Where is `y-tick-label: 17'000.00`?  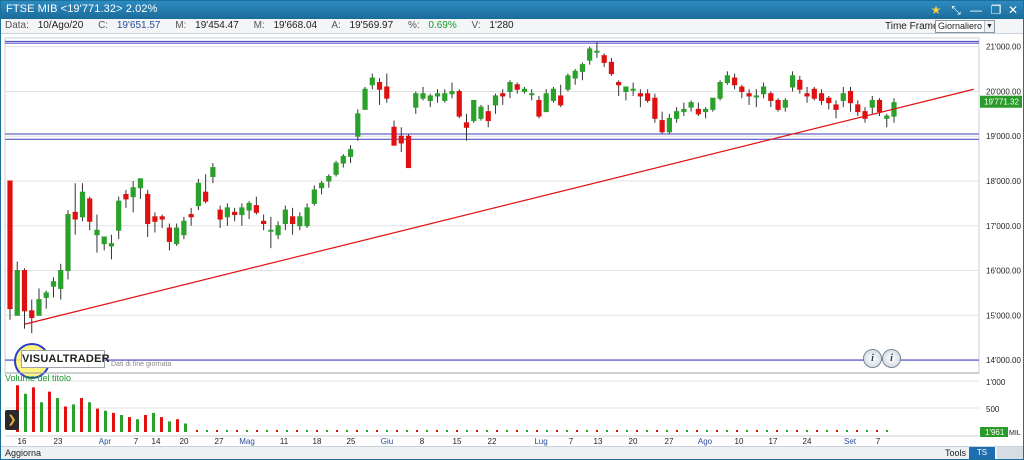
y-tick-label: 17'000.00 is located at coordinates (1003, 226).